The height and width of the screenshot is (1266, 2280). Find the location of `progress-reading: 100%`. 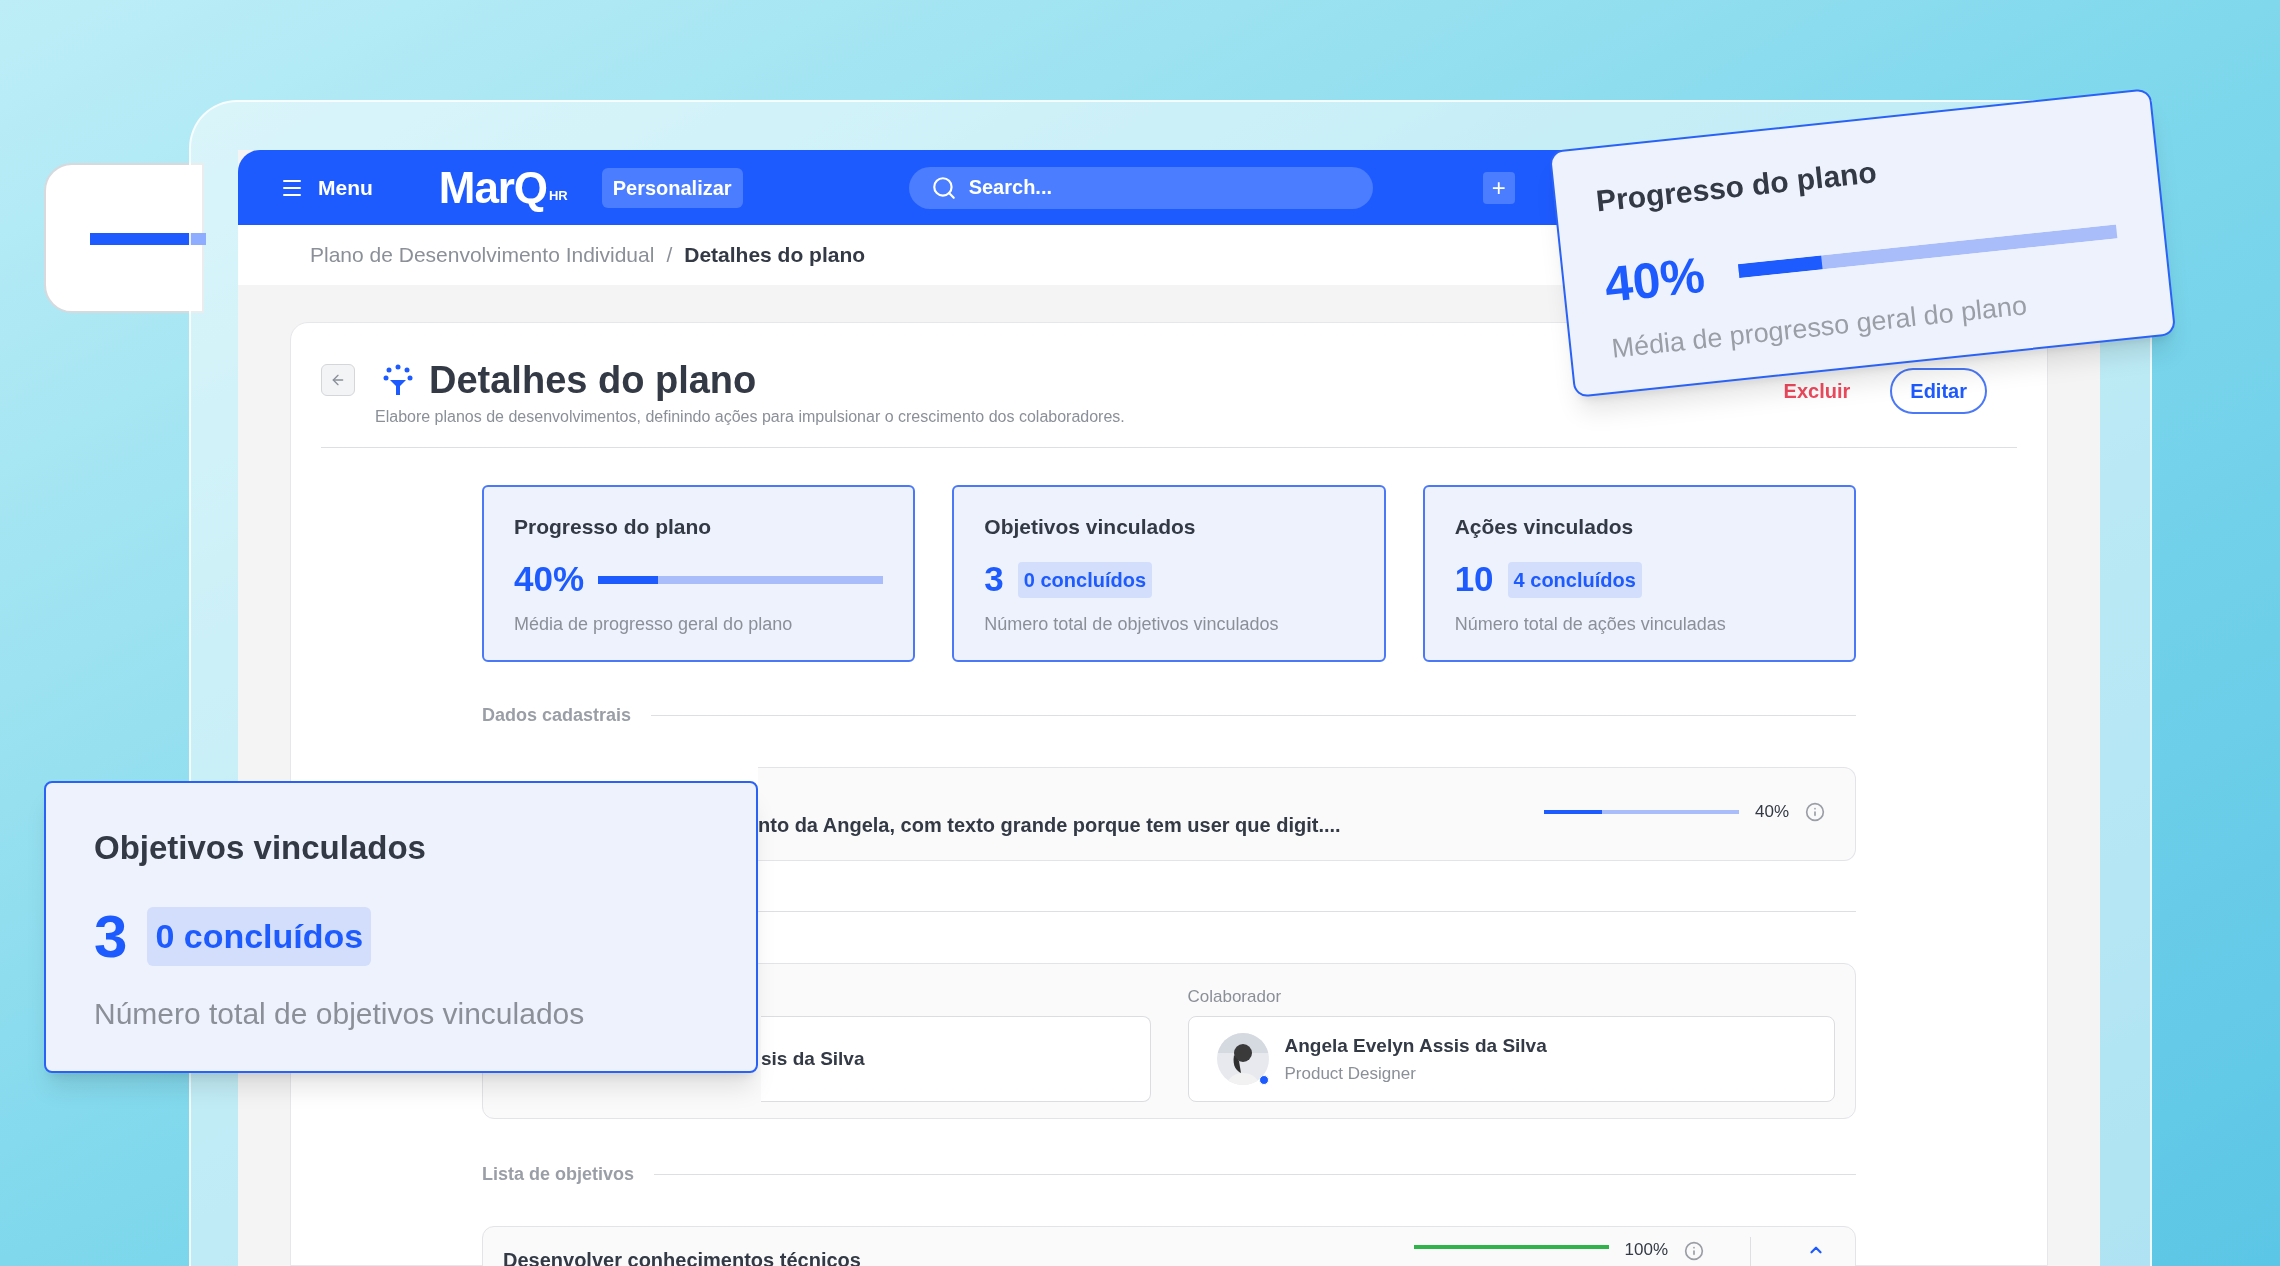

progress-reading: 100% is located at coordinates (1646, 1249).